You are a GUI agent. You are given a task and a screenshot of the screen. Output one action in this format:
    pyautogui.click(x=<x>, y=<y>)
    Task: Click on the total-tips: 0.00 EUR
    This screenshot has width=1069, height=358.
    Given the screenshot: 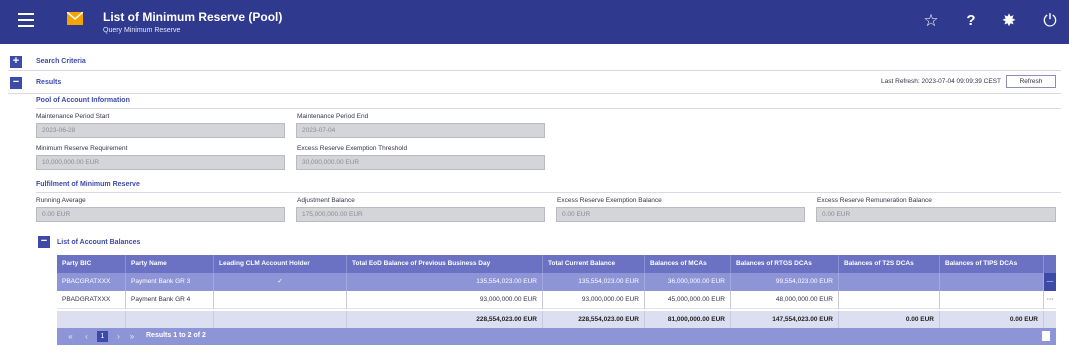 What is the action you would take?
    pyautogui.click(x=992, y=320)
    